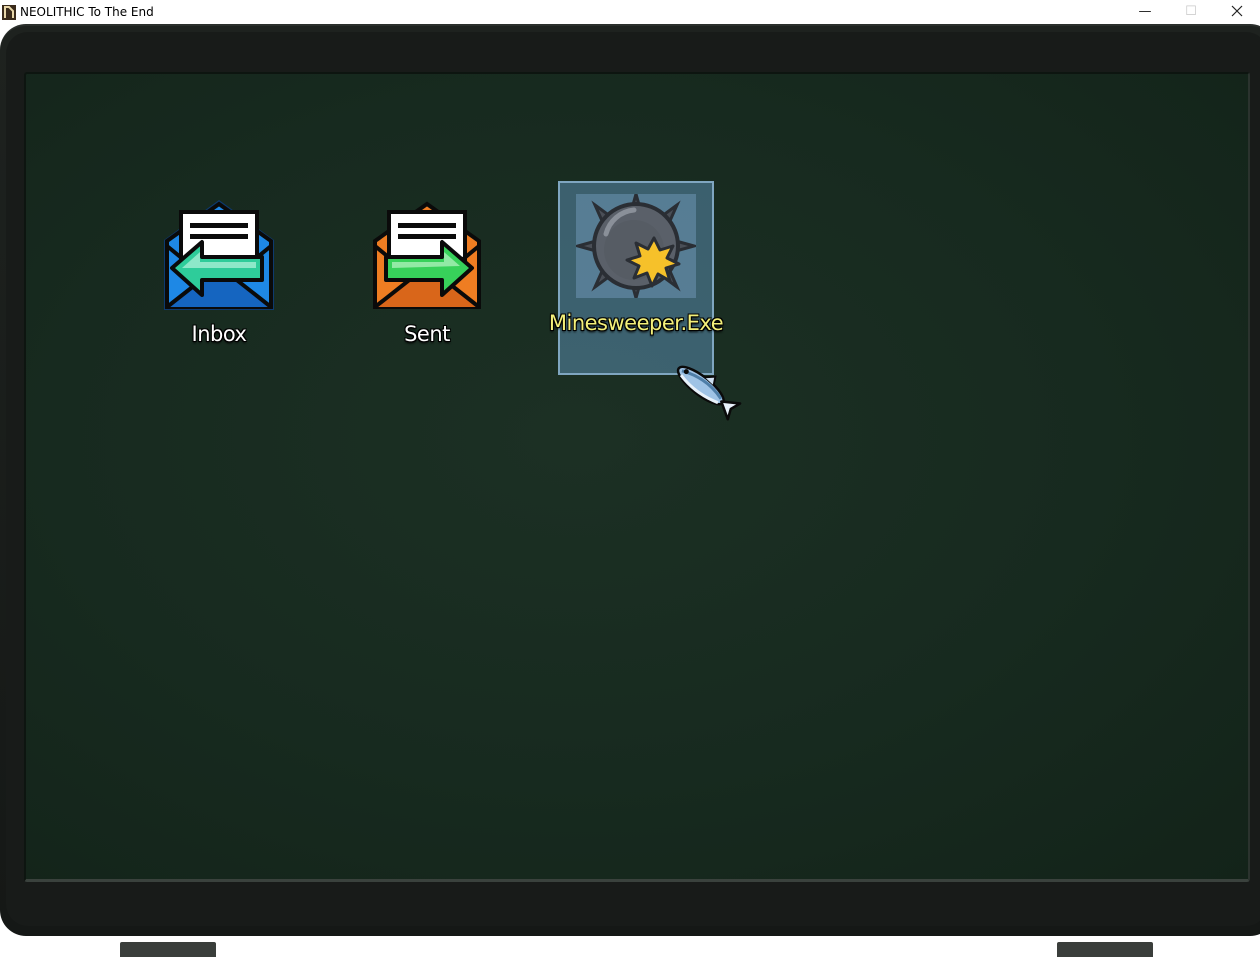  What do you see at coordinates (636, 246) in the screenshot?
I see `mine-bomb-icon` at bounding box center [636, 246].